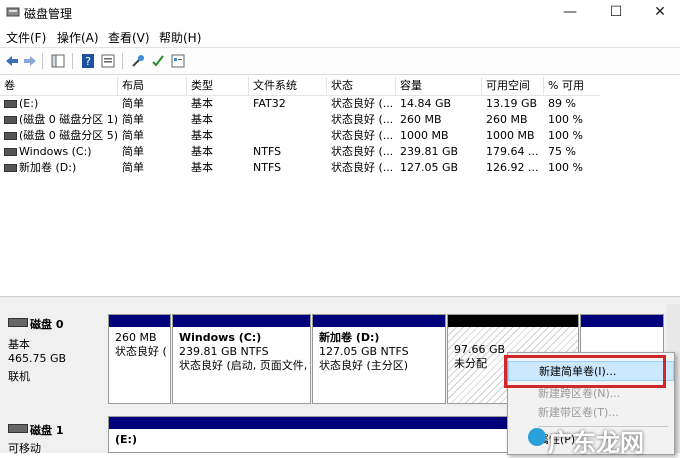 Image resolution: width=680 pixels, height=458 pixels. I want to click on volume-list-header: 卷 布局 类型 文件系统 状态 容量 可用空间 % 可用, so click(300, 86).